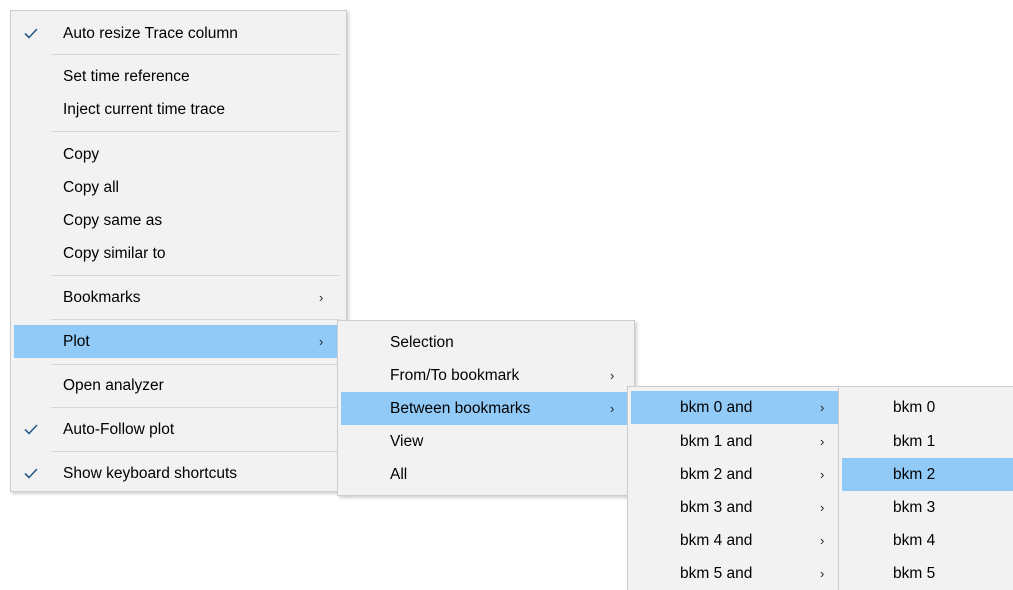  I want to click on menu-item-label: Set time reference, so click(126, 76).